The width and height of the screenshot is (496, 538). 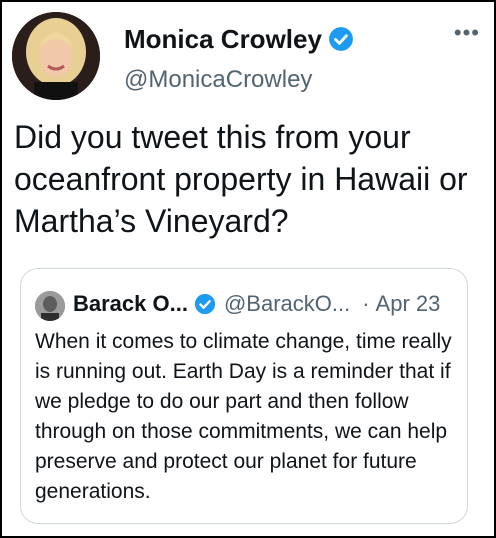 I want to click on author-name: Monica Crowley, so click(x=223, y=39).